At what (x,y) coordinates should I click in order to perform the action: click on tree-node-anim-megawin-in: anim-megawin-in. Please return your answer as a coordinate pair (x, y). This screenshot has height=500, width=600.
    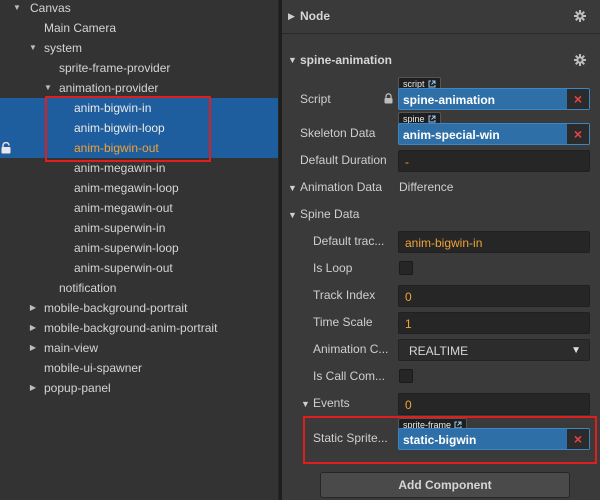
    Looking at the image, I should click on (139, 168).